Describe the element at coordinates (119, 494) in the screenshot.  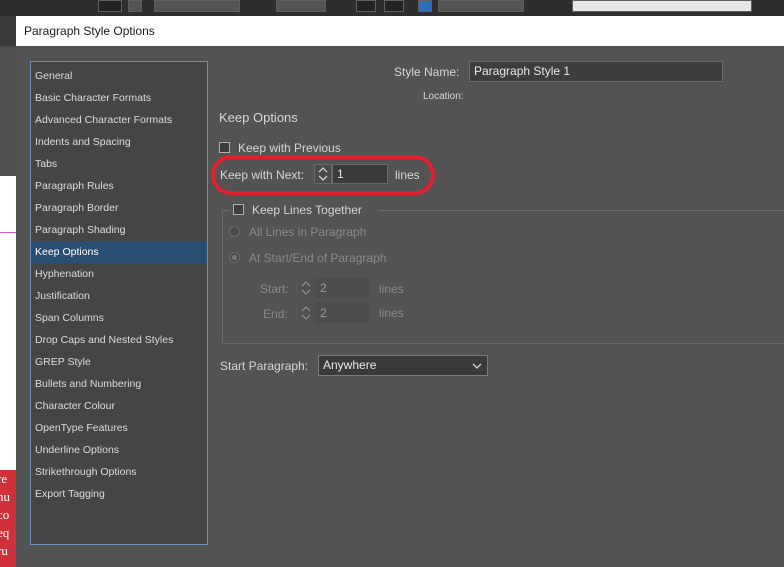
I see `category-item-export-tagging: Export Tagging` at that location.